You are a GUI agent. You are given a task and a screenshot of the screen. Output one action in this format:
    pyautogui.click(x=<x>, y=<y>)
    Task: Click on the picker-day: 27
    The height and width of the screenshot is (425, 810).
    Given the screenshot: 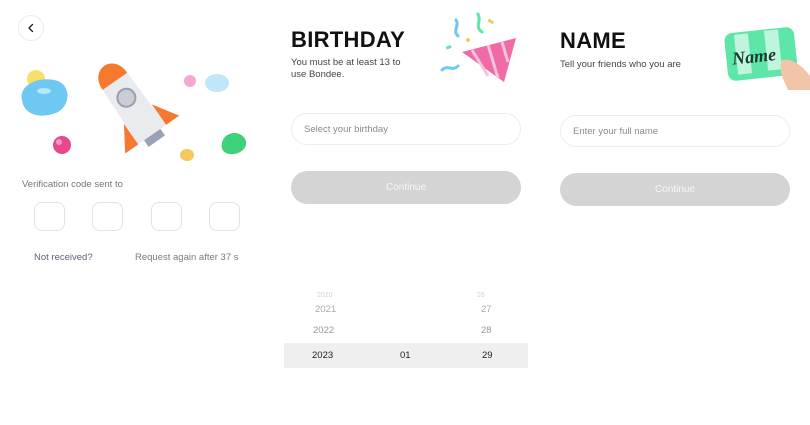 What is the action you would take?
    pyautogui.click(x=486, y=309)
    